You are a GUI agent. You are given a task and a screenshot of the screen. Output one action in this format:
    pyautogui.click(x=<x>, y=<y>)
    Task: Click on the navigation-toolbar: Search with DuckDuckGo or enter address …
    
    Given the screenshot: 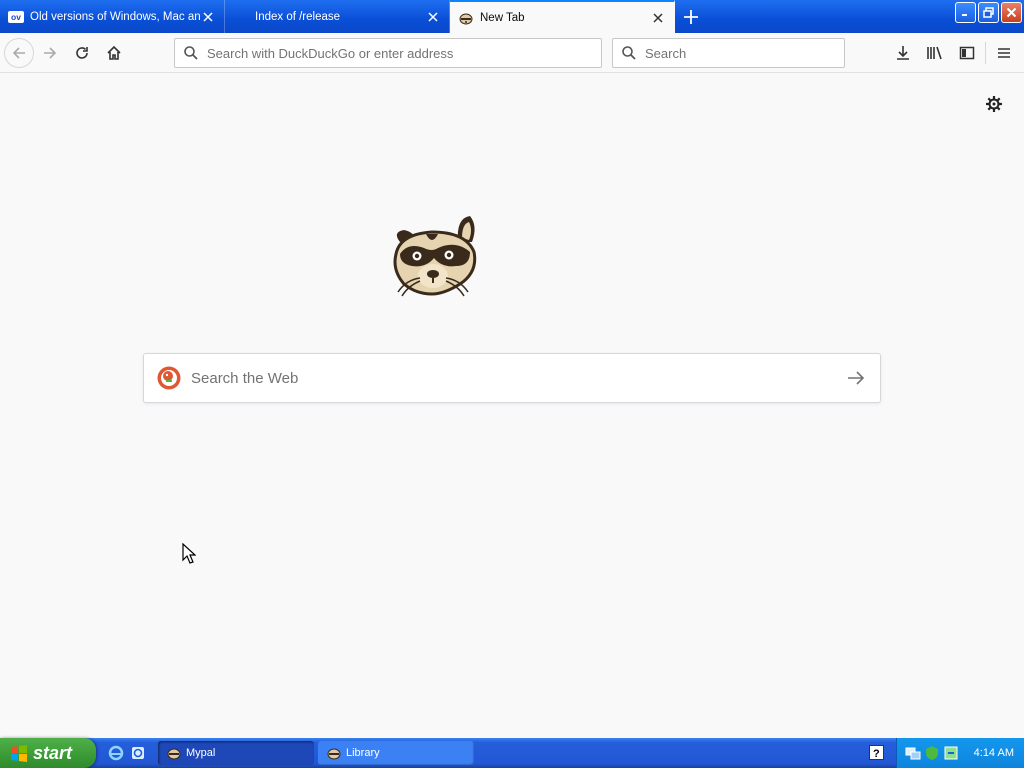 What is the action you would take?
    pyautogui.click(x=512, y=53)
    